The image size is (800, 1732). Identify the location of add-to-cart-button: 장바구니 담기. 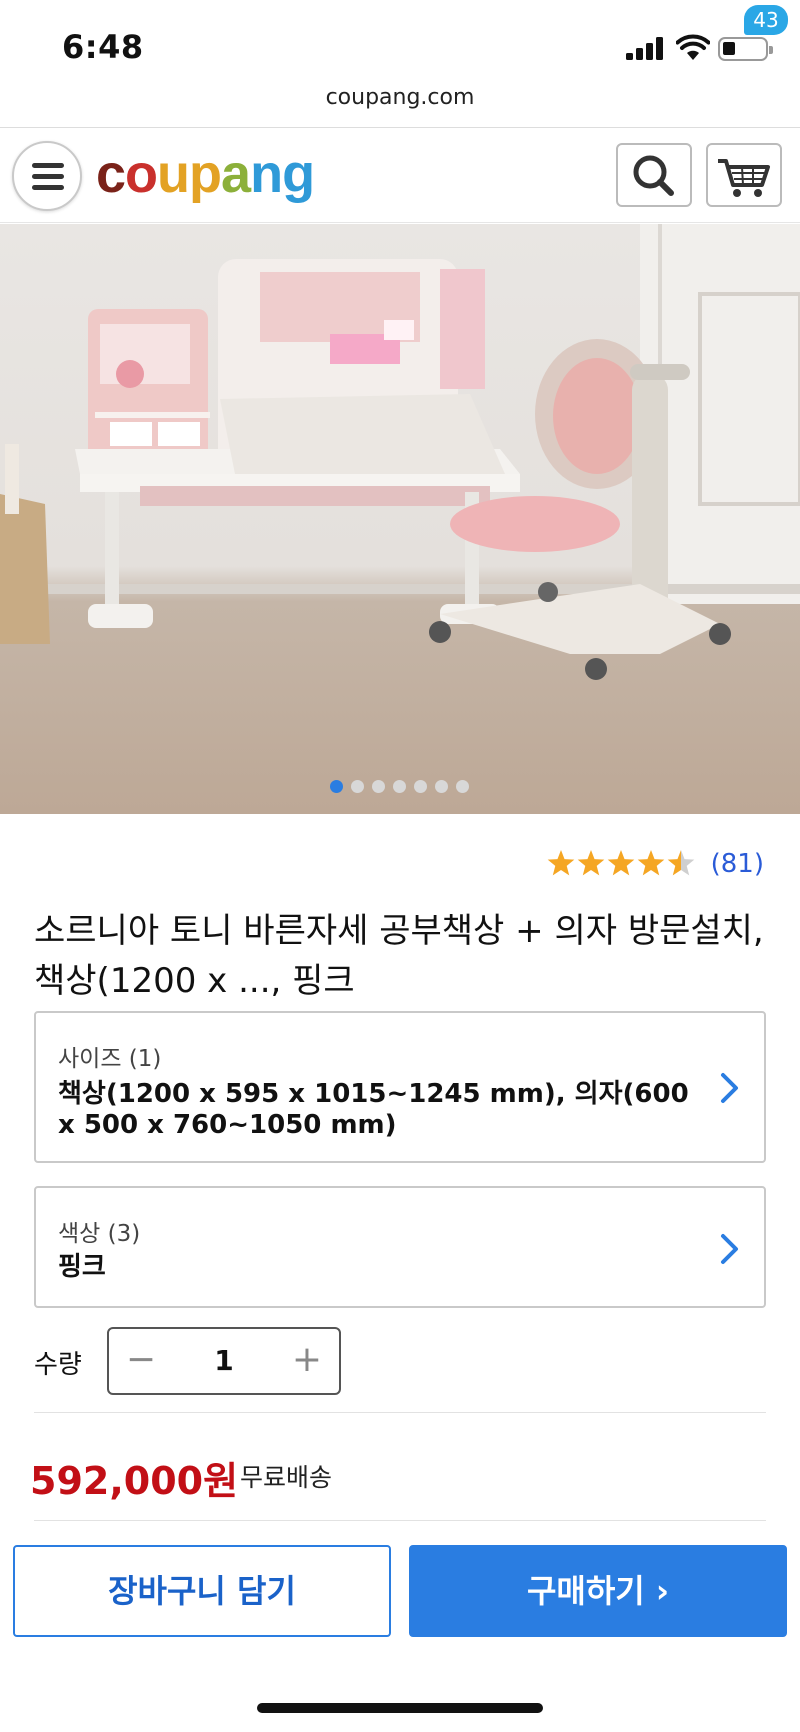
(202, 1591).